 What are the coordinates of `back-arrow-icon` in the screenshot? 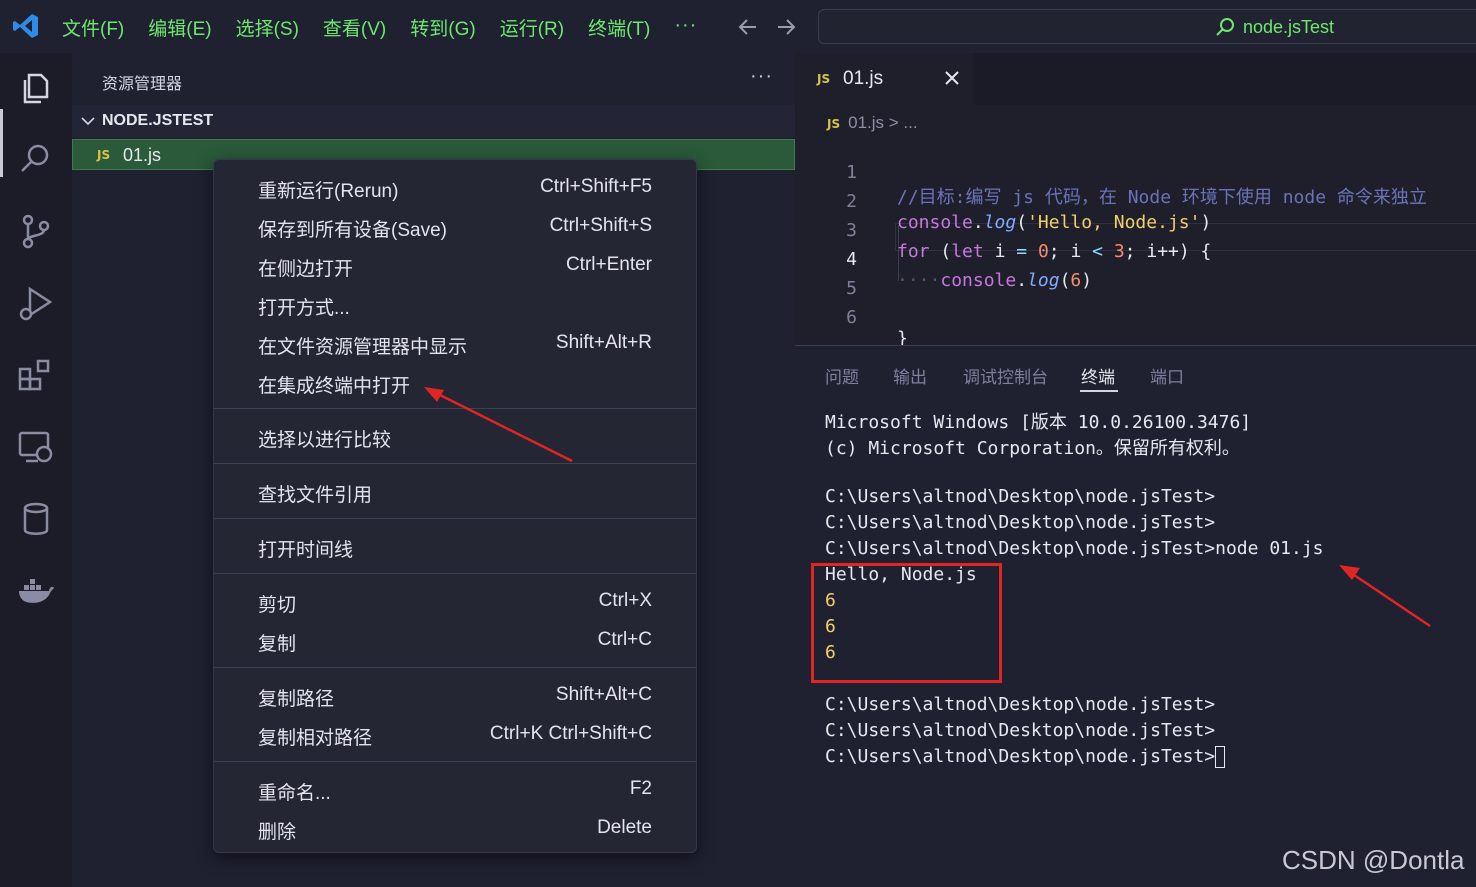 It's located at (748, 27).